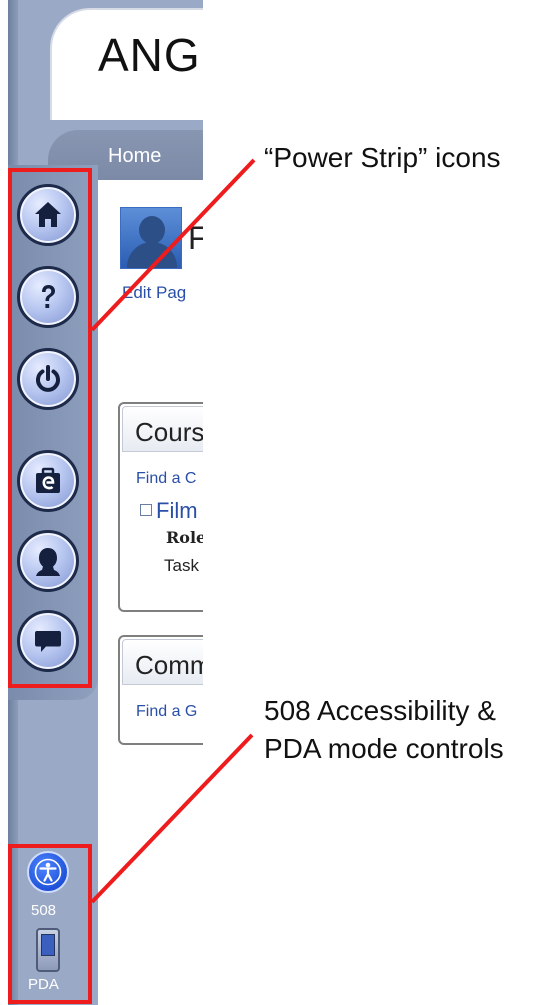  Describe the element at coordinates (382, 157) in the screenshot. I see `power-strip-caption: “Power Strip” icons` at that location.